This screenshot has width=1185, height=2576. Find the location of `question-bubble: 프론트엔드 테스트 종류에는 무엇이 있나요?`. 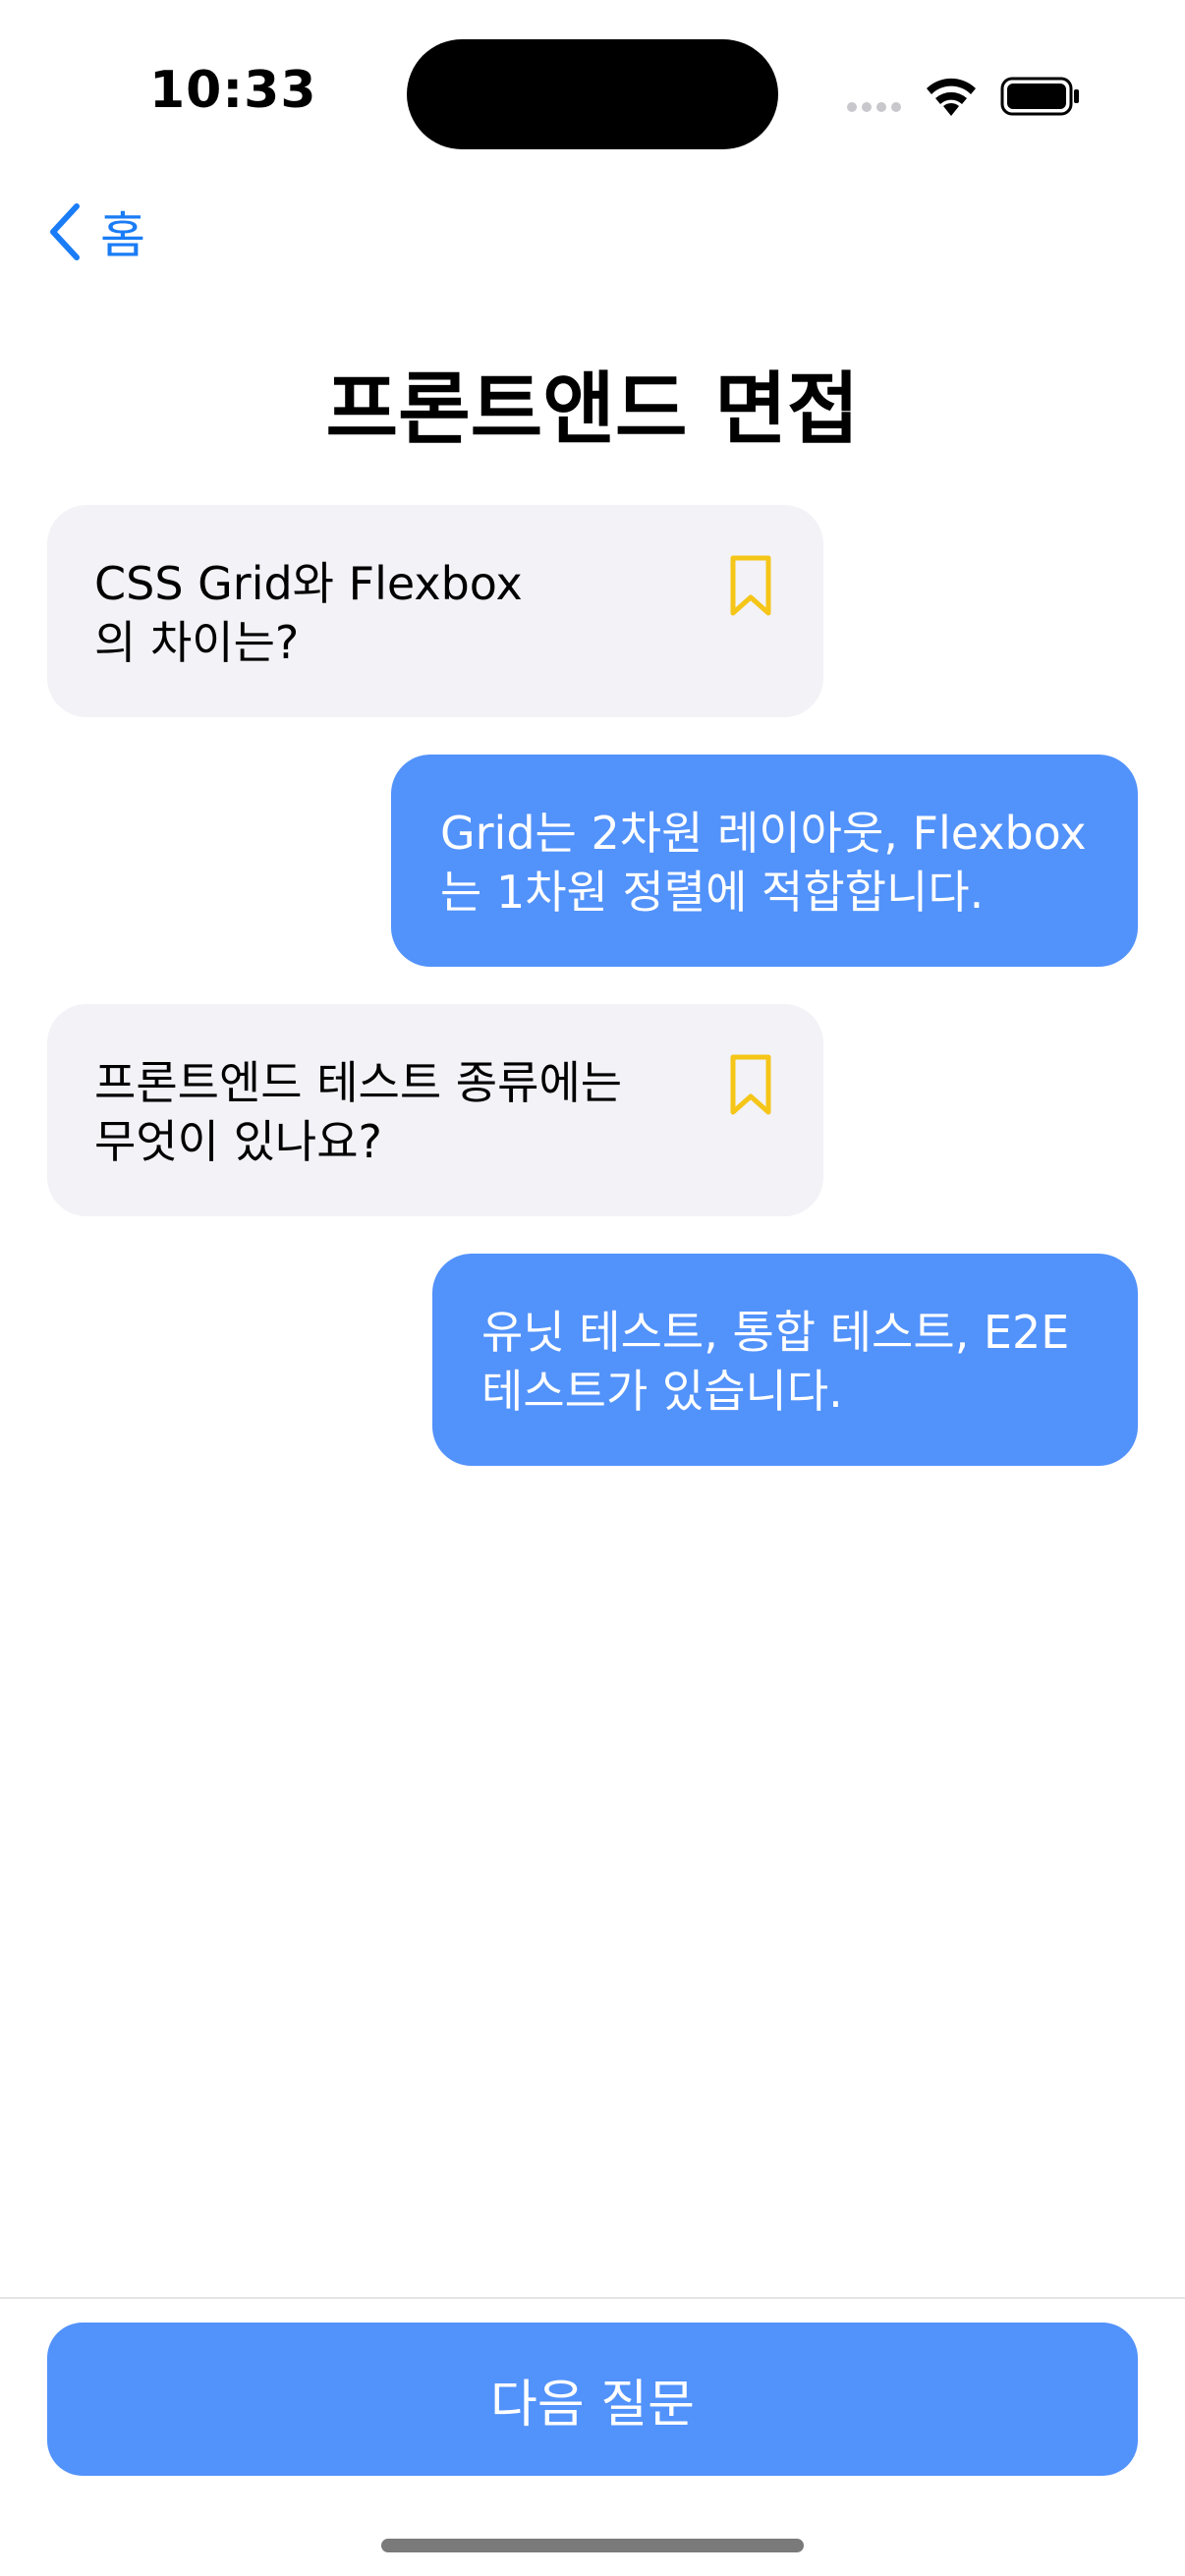

question-bubble: 프론트엔드 테스트 종류에는 무엇이 있나요? is located at coordinates (435, 1110).